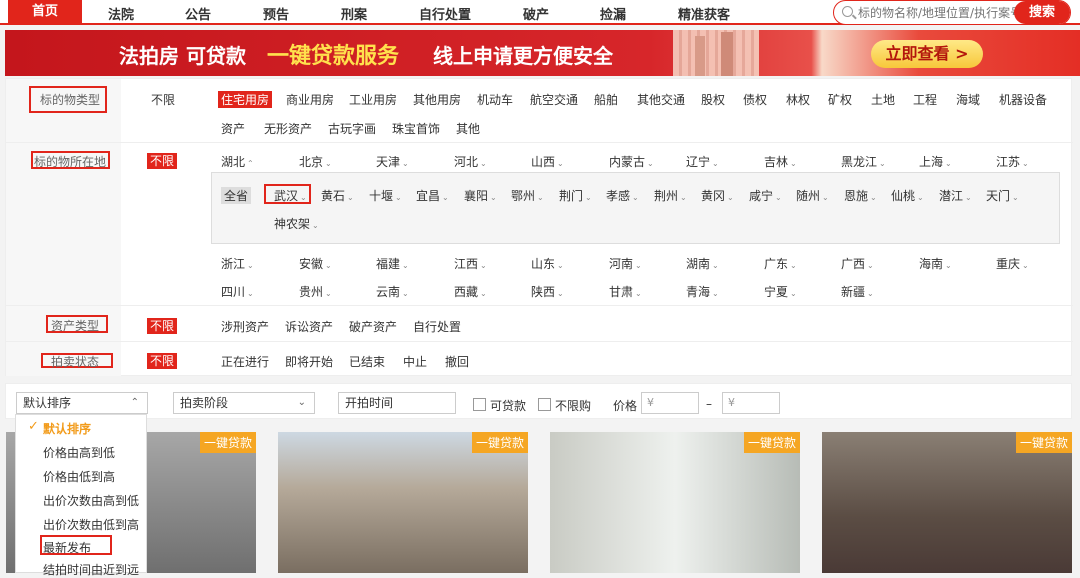 This screenshot has width=1080, height=578. Describe the element at coordinates (367, 361) in the screenshot. I see `status-option: 已结束` at that location.